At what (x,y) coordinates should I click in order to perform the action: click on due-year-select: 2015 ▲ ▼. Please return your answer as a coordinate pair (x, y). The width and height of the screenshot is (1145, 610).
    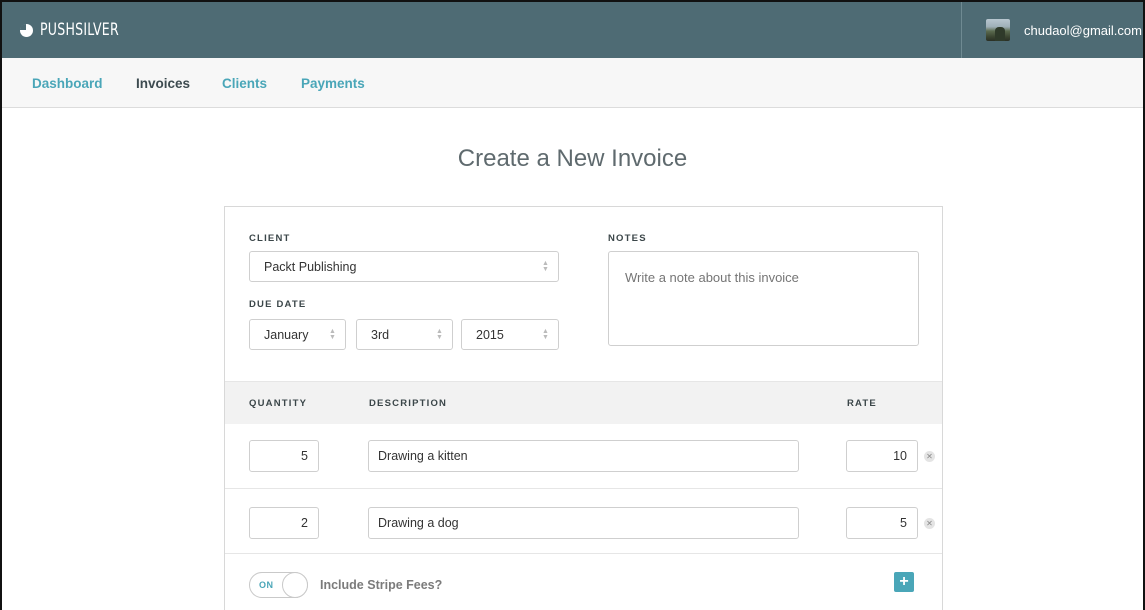
    Looking at the image, I should click on (510, 334).